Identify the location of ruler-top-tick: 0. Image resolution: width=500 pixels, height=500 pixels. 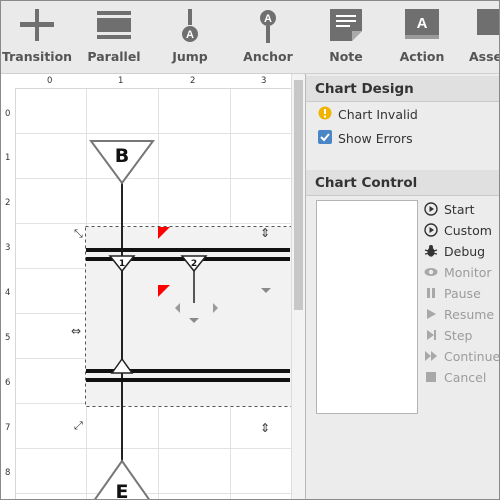
(50, 81).